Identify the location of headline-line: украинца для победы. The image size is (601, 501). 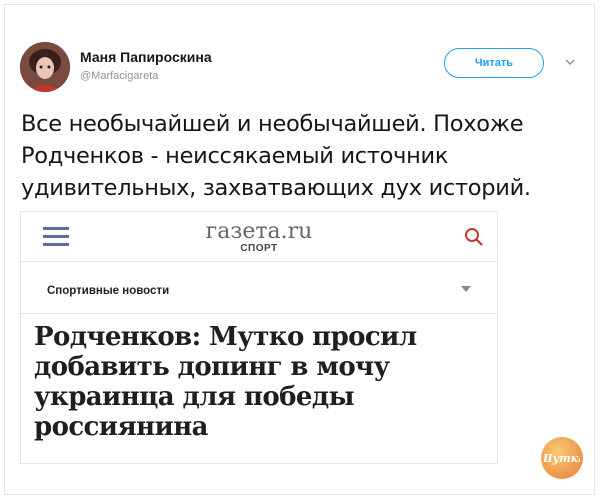
(194, 397).